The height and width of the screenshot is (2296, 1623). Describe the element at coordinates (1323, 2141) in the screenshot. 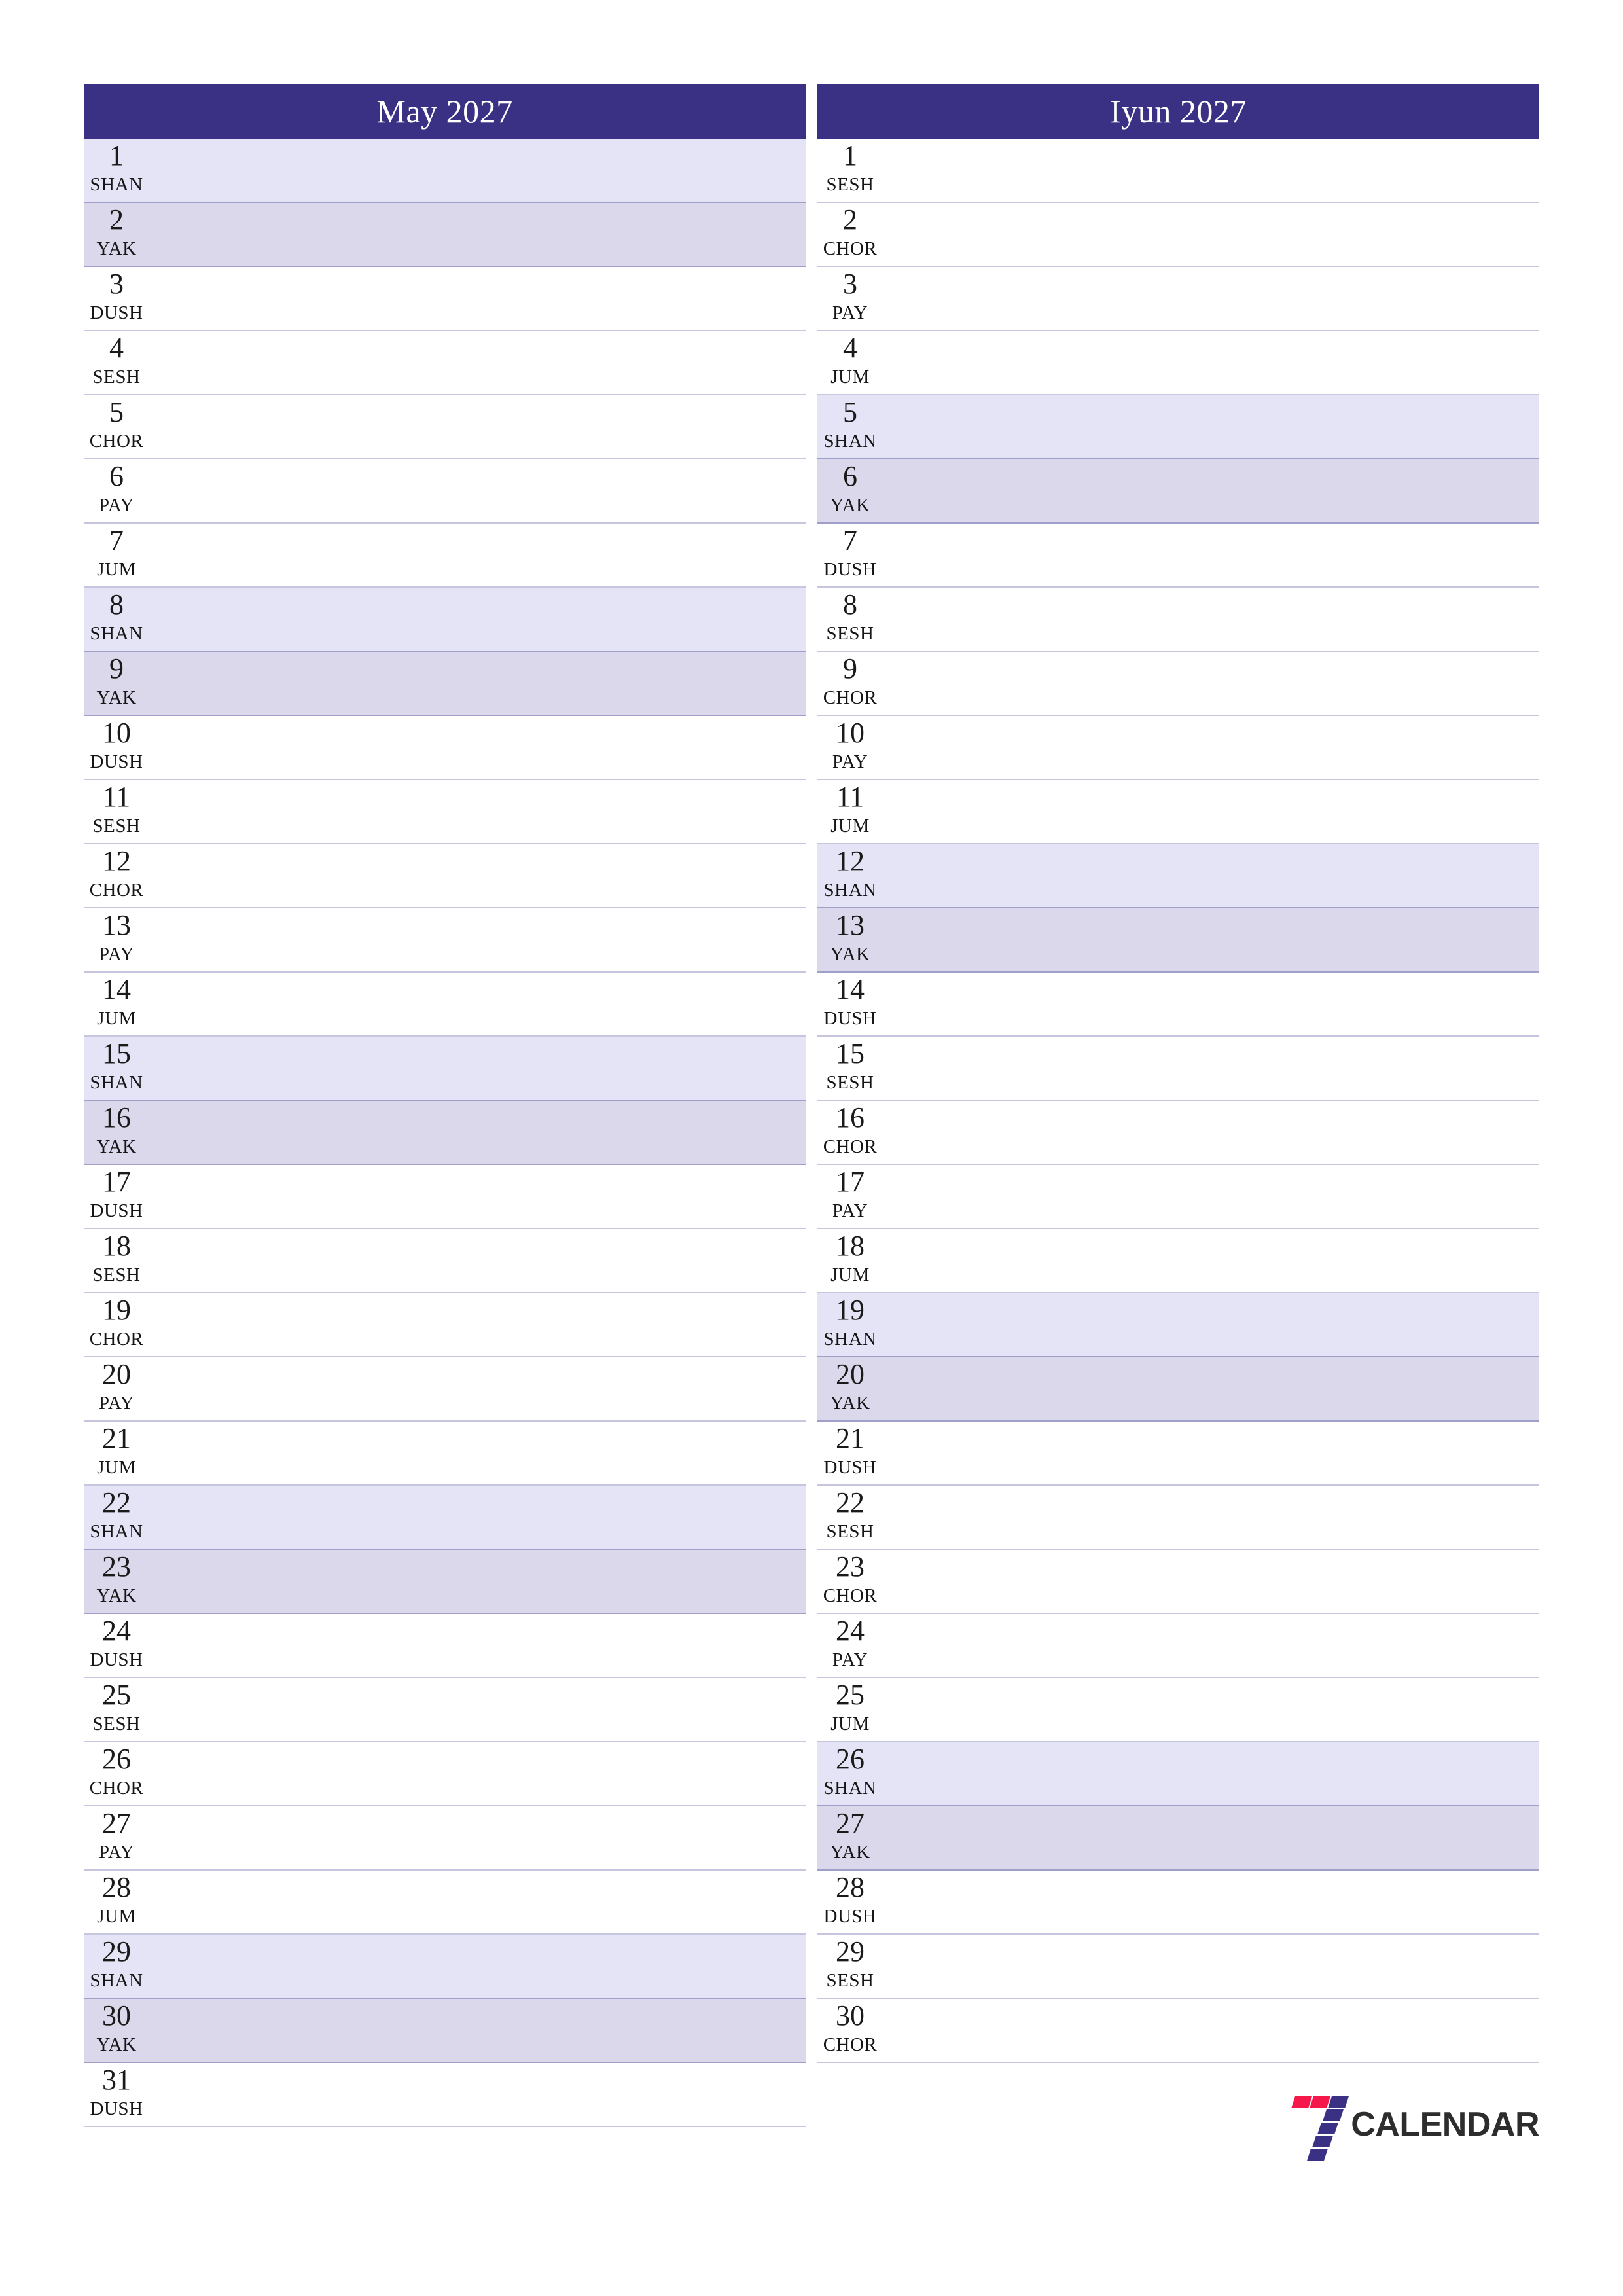

I see `logo-segment` at that location.